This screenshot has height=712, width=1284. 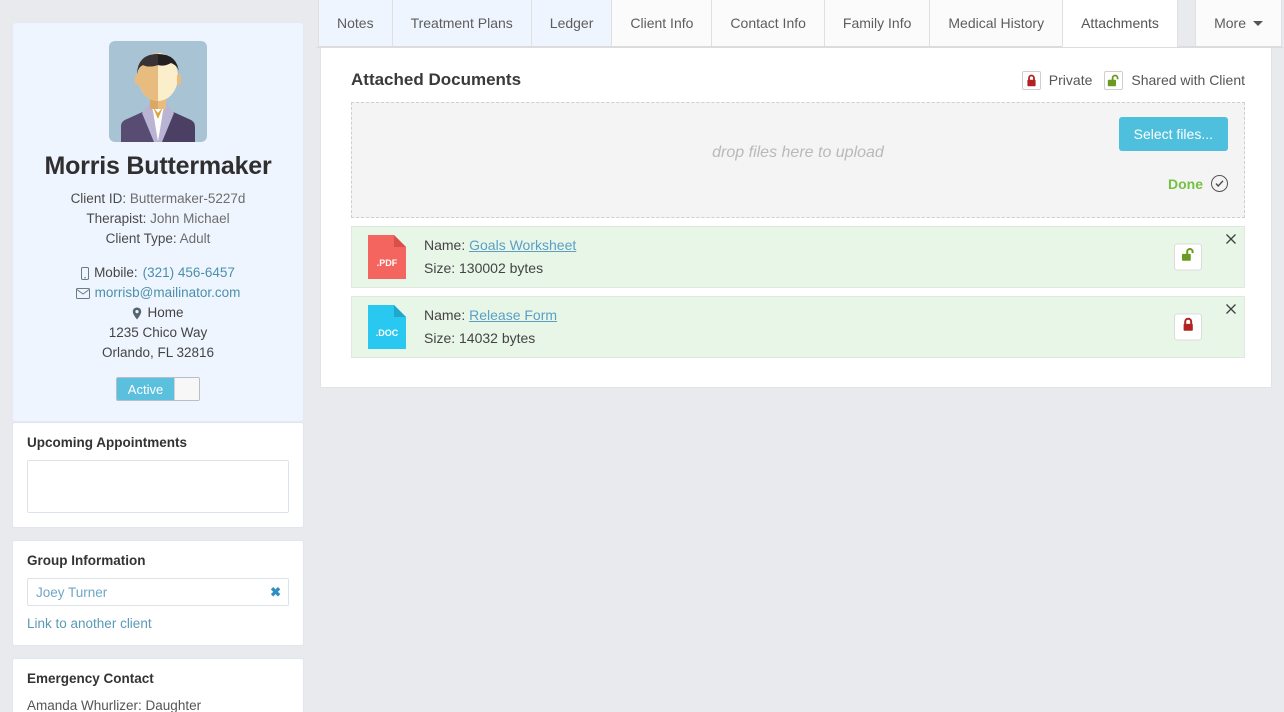 I want to click on address-line-2: Orlando, FL 32816, so click(x=158, y=352).